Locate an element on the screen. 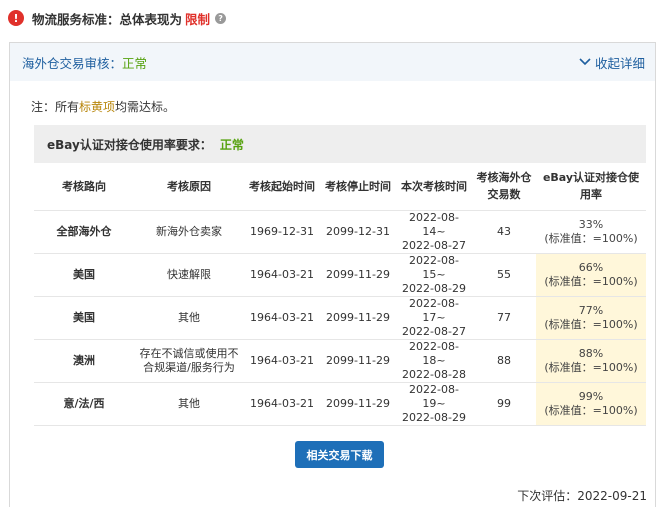  requirement-label: eBay认证对接仓使用率要求： is located at coordinates (129, 144).